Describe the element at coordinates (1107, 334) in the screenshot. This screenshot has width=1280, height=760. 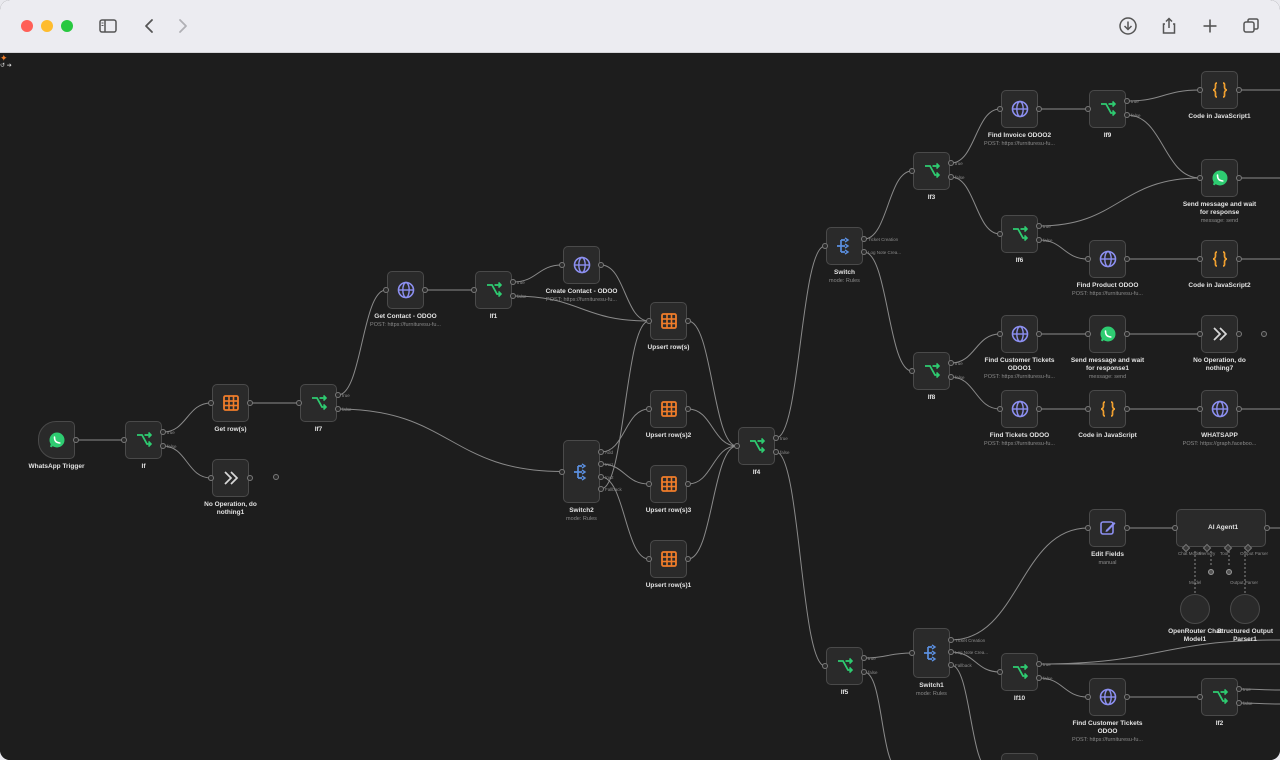
I see `node-send-msg1` at that location.